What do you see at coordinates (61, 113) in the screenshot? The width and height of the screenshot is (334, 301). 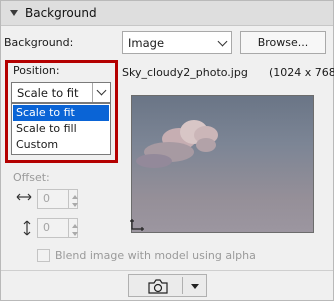 I see `dropdown-option-scale-to-fit: Scale to fit` at bounding box center [61, 113].